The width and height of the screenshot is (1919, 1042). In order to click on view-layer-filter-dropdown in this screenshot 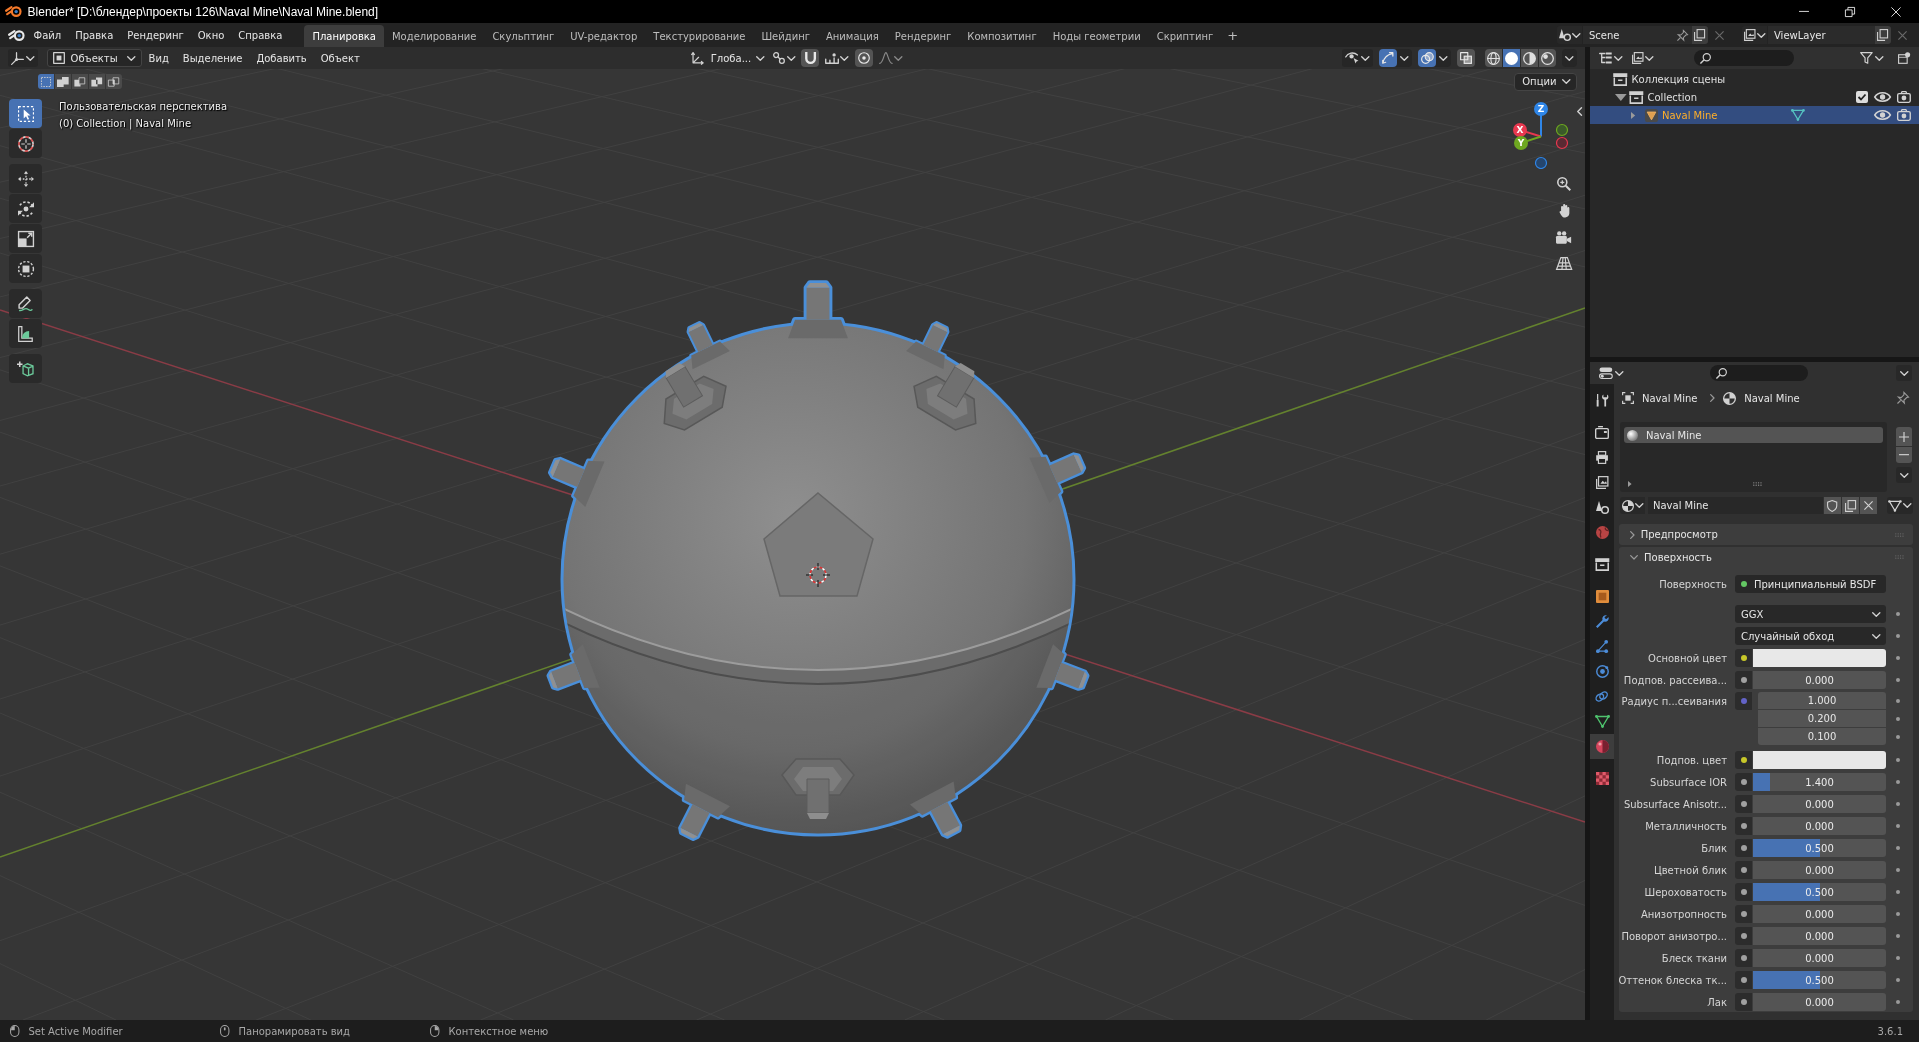, I will do `click(1642, 58)`.